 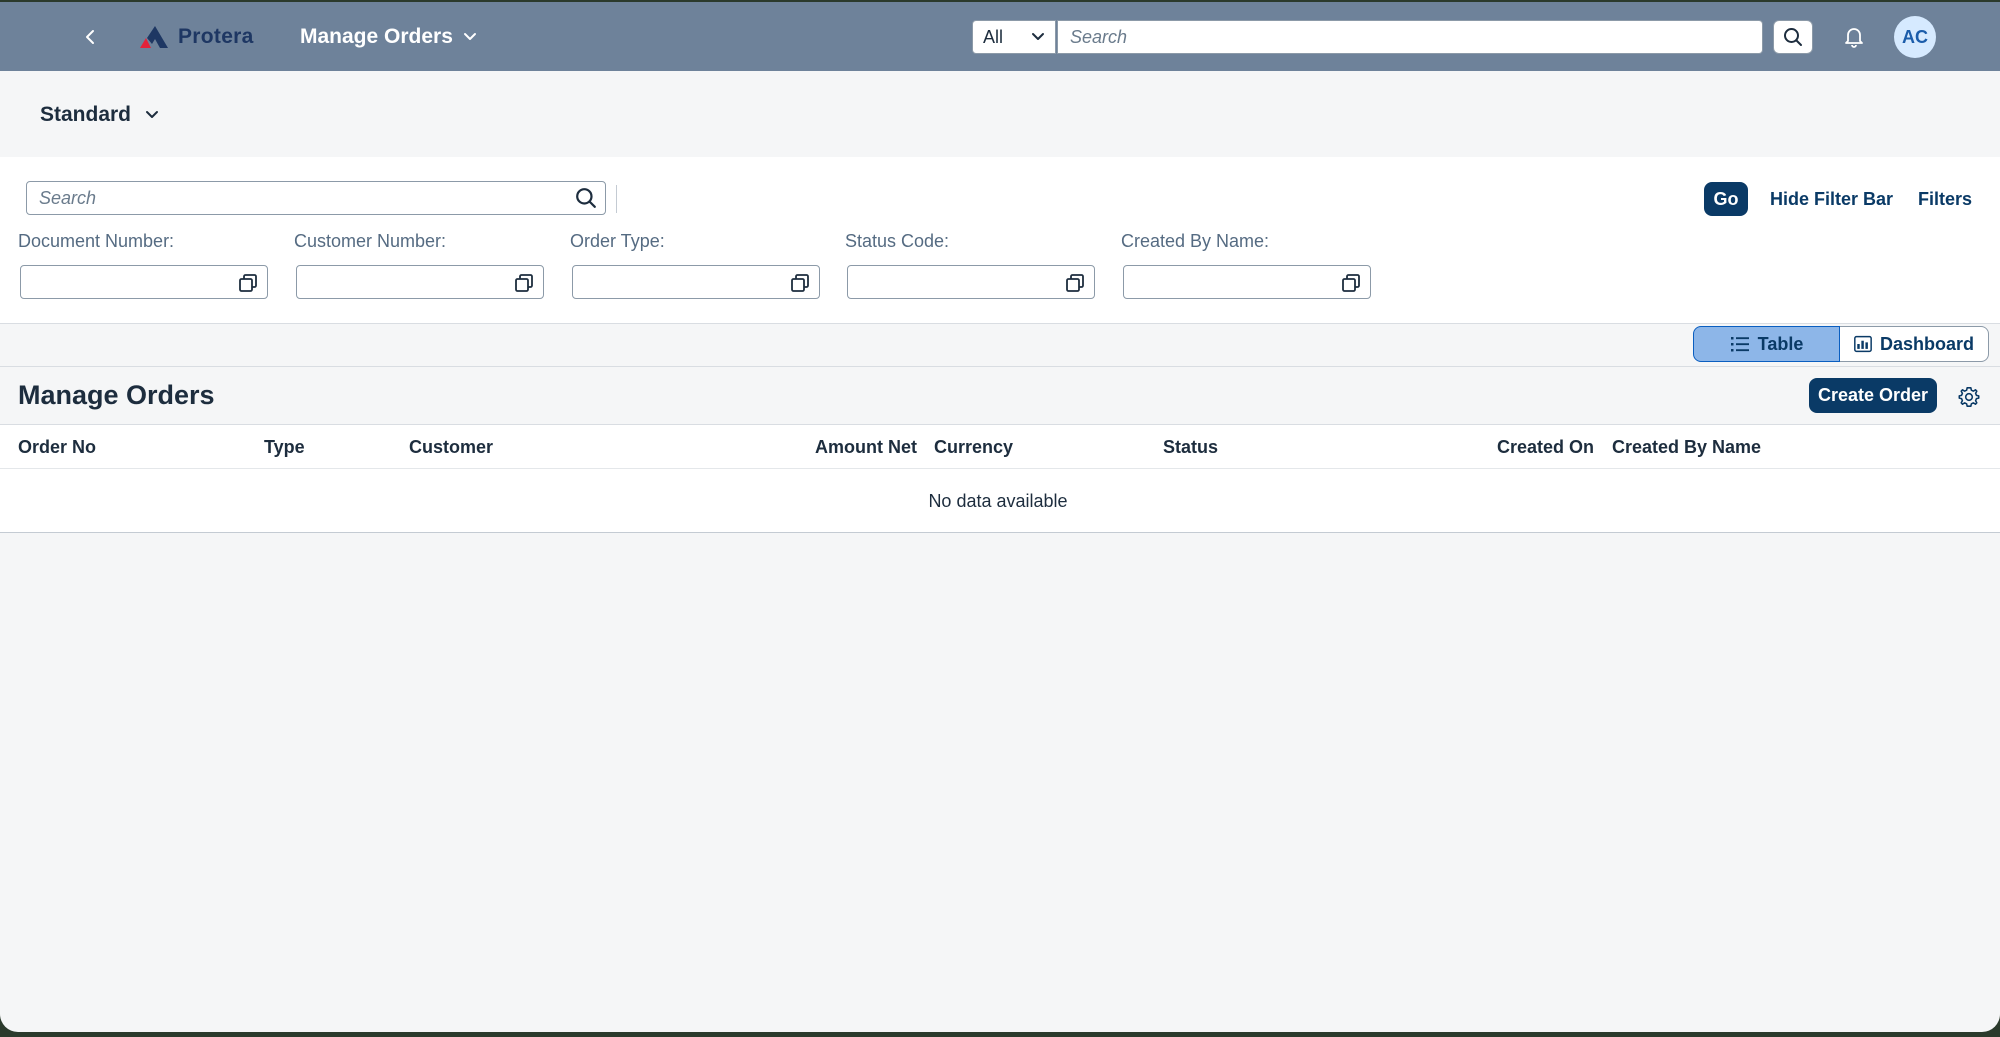 What do you see at coordinates (144, 282) in the screenshot?
I see `document-number-input` at bounding box center [144, 282].